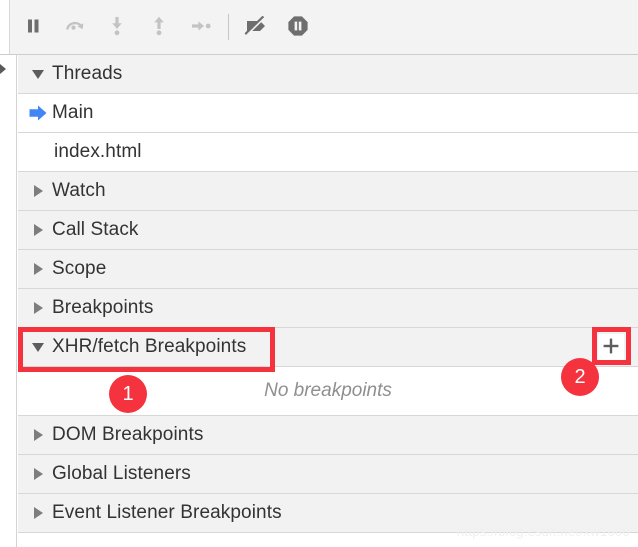 This screenshot has height=547, width=638. I want to click on debugger-toolbar, so click(319, 27).